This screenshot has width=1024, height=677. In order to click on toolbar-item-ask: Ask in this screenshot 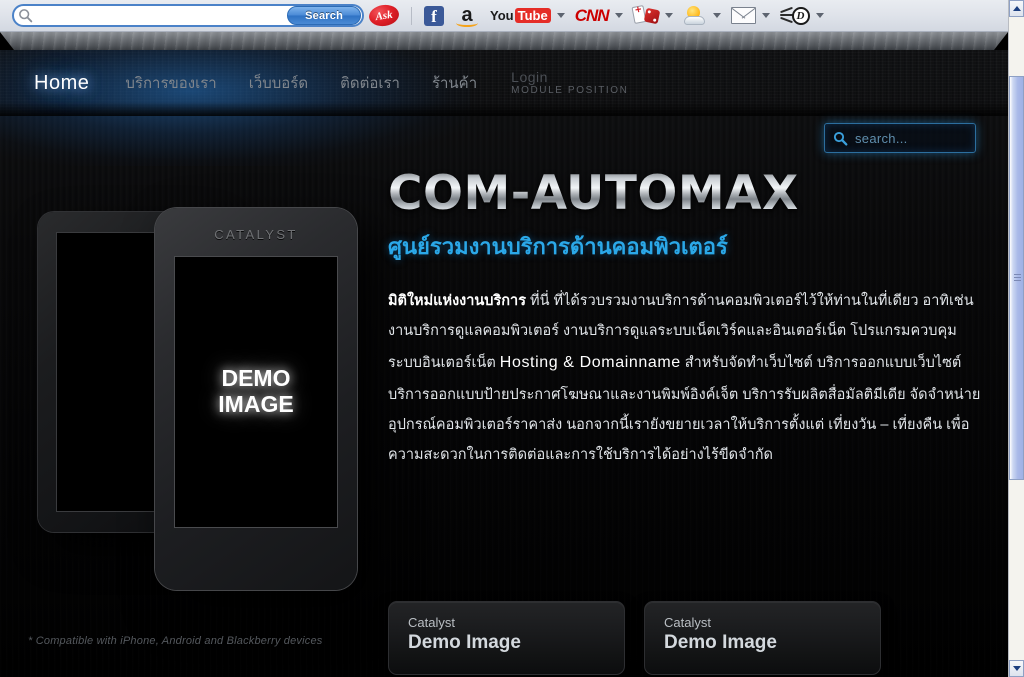, I will do `click(384, 16)`.